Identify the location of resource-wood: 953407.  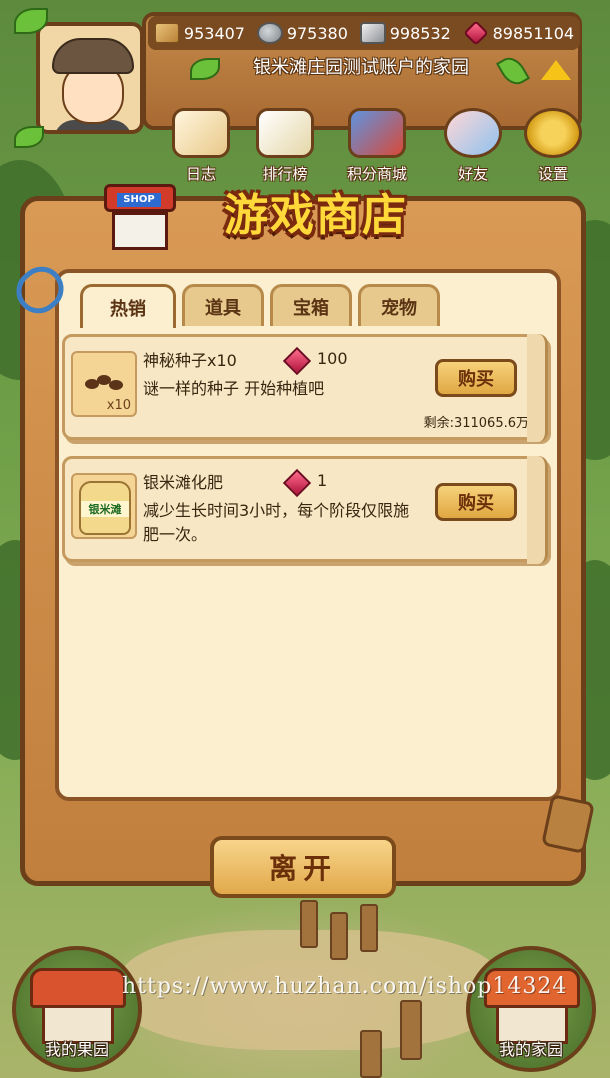
(199, 33).